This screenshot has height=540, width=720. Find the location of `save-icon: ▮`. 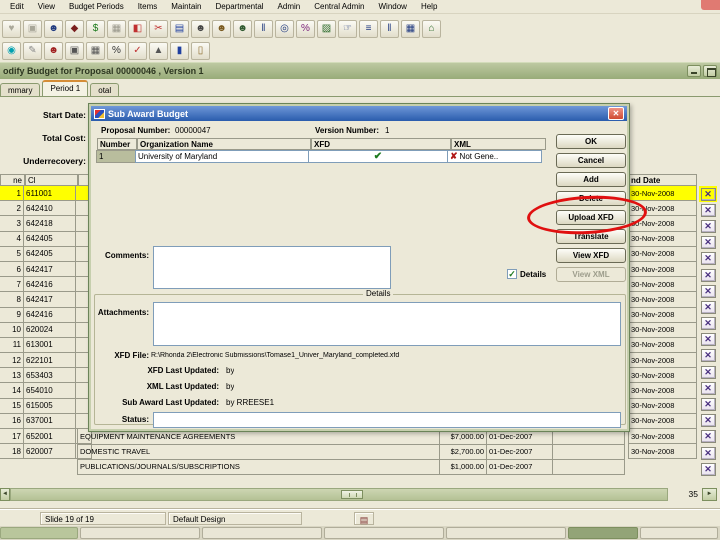

save-icon: ▮ is located at coordinates (179, 51).